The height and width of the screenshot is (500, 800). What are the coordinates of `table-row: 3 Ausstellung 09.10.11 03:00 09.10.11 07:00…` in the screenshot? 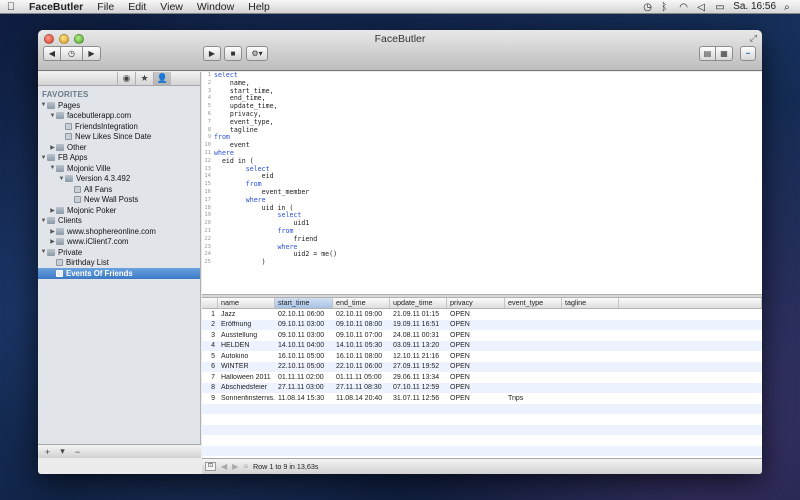 It's located at (482, 335).